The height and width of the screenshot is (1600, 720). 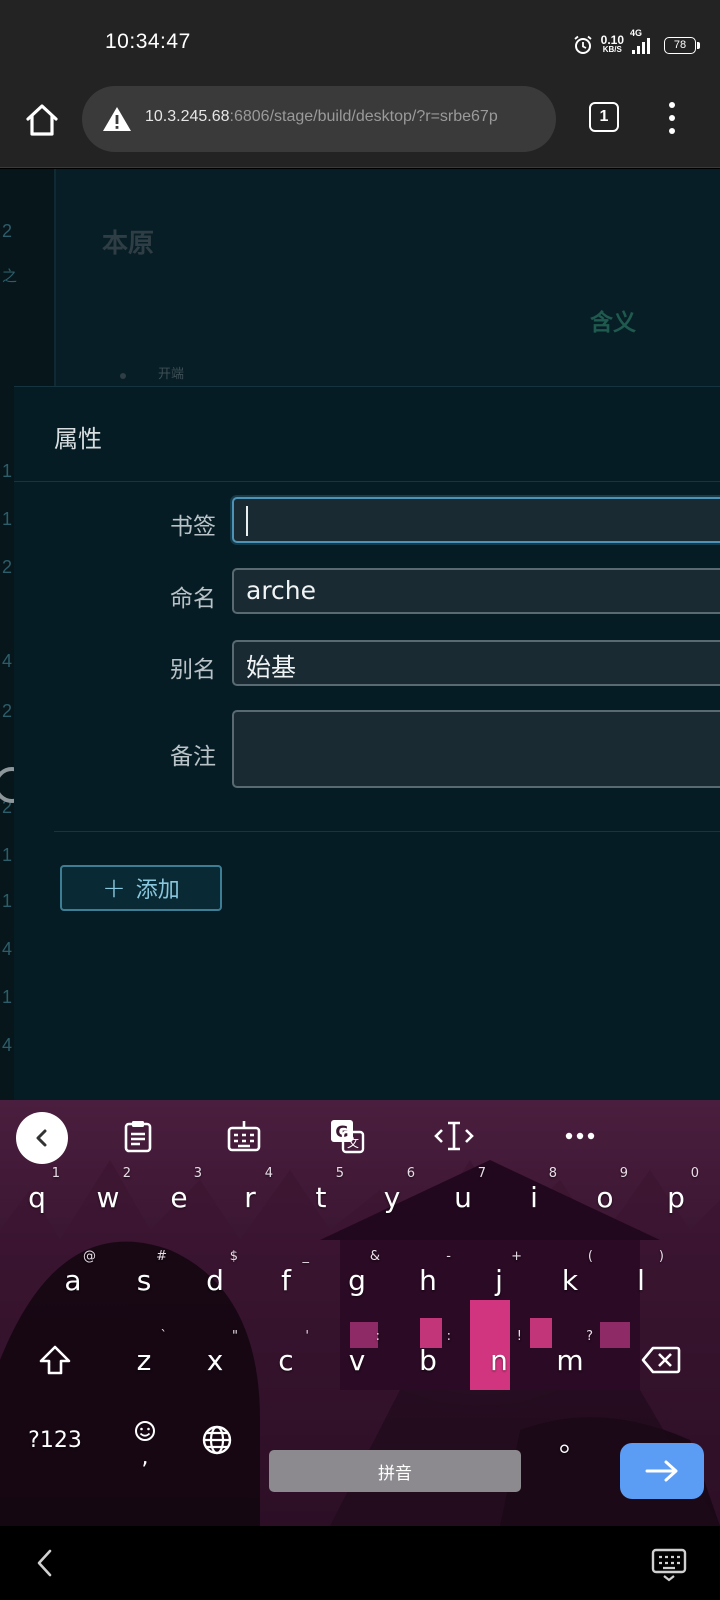 I want to click on key-hint: +, so click(x=516, y=1256).